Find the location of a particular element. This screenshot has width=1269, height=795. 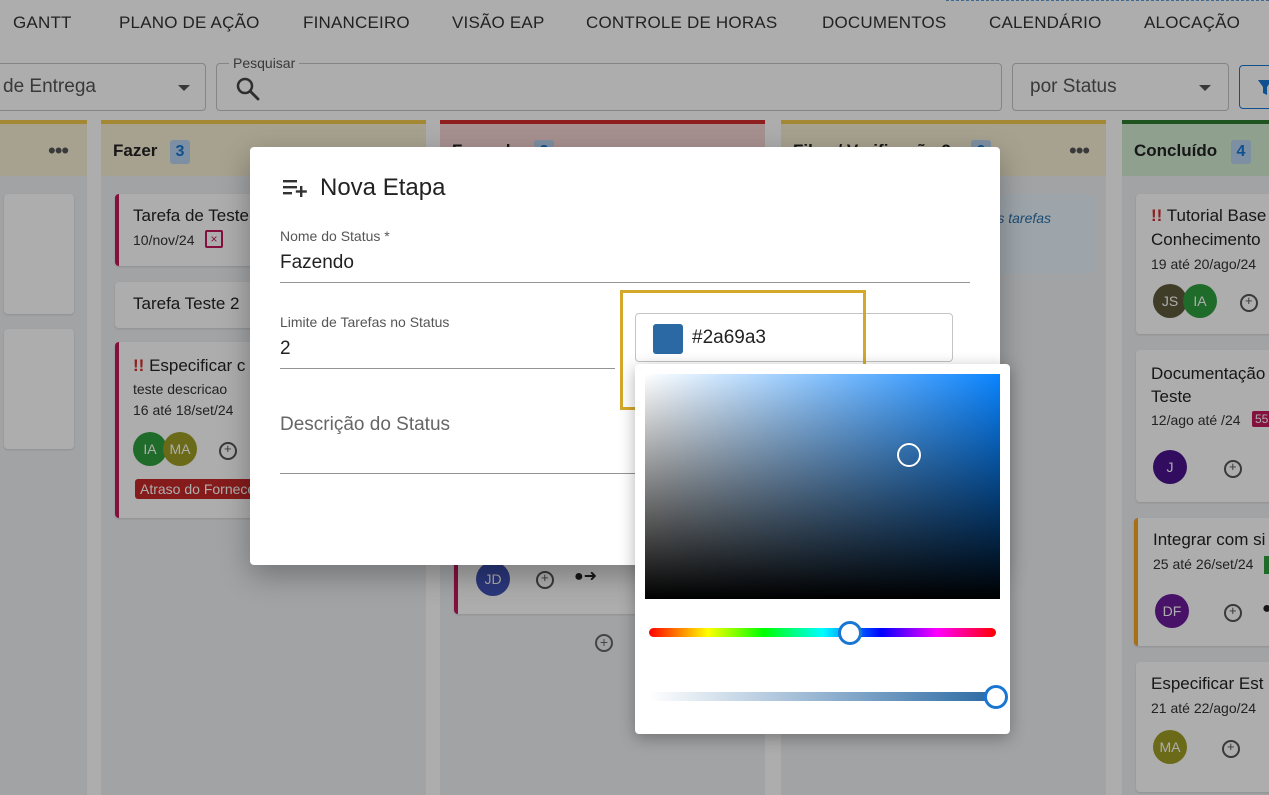

saturation-value-area is located at coordinates (822, 486).